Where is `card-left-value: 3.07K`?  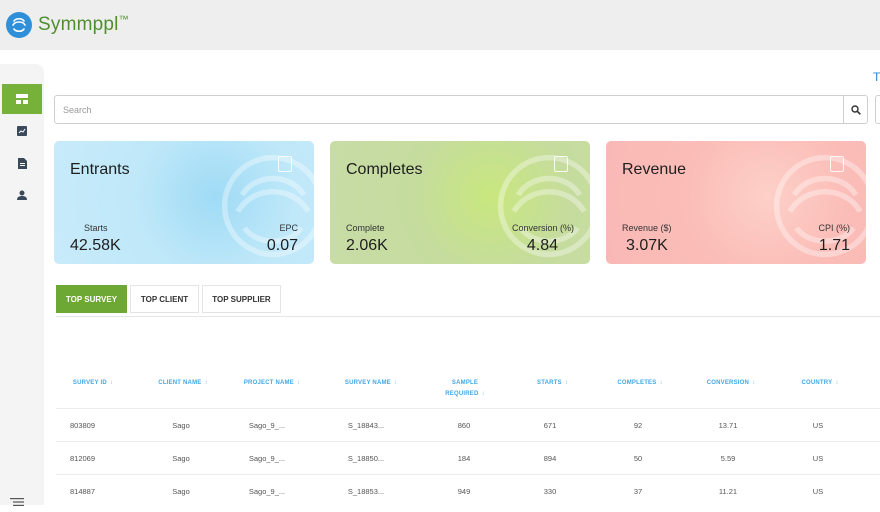 card-left-value: 3.07K is located at coordinates (647, 245).